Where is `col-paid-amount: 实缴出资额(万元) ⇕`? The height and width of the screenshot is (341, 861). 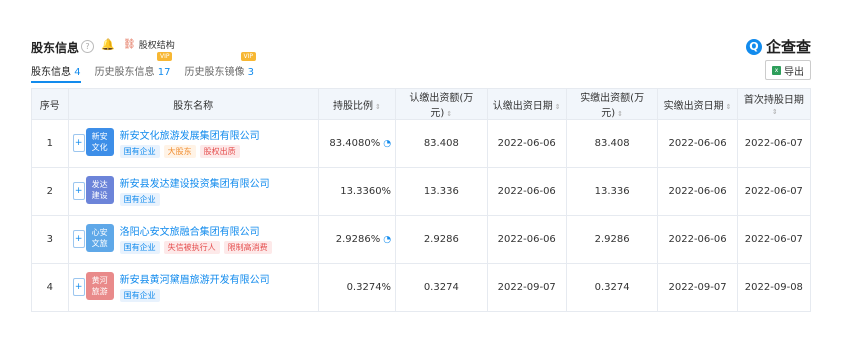 col-paid-amount: 实缴出资额(万元) ⇕ is located at coordinates (612, 104).